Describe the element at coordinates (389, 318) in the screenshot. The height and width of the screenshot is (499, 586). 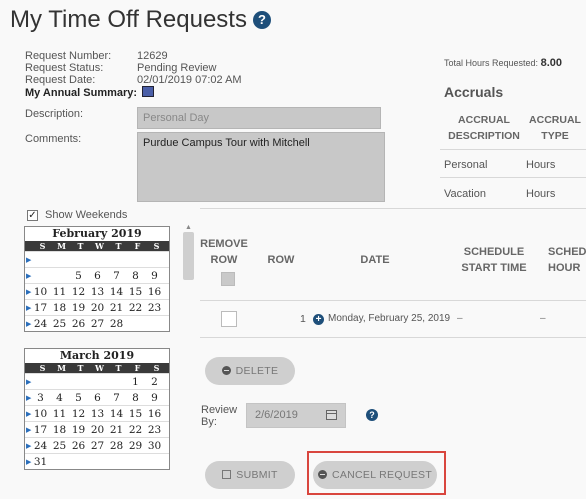
I see `table-row-date: Monday, February 25, 2019` at that location.